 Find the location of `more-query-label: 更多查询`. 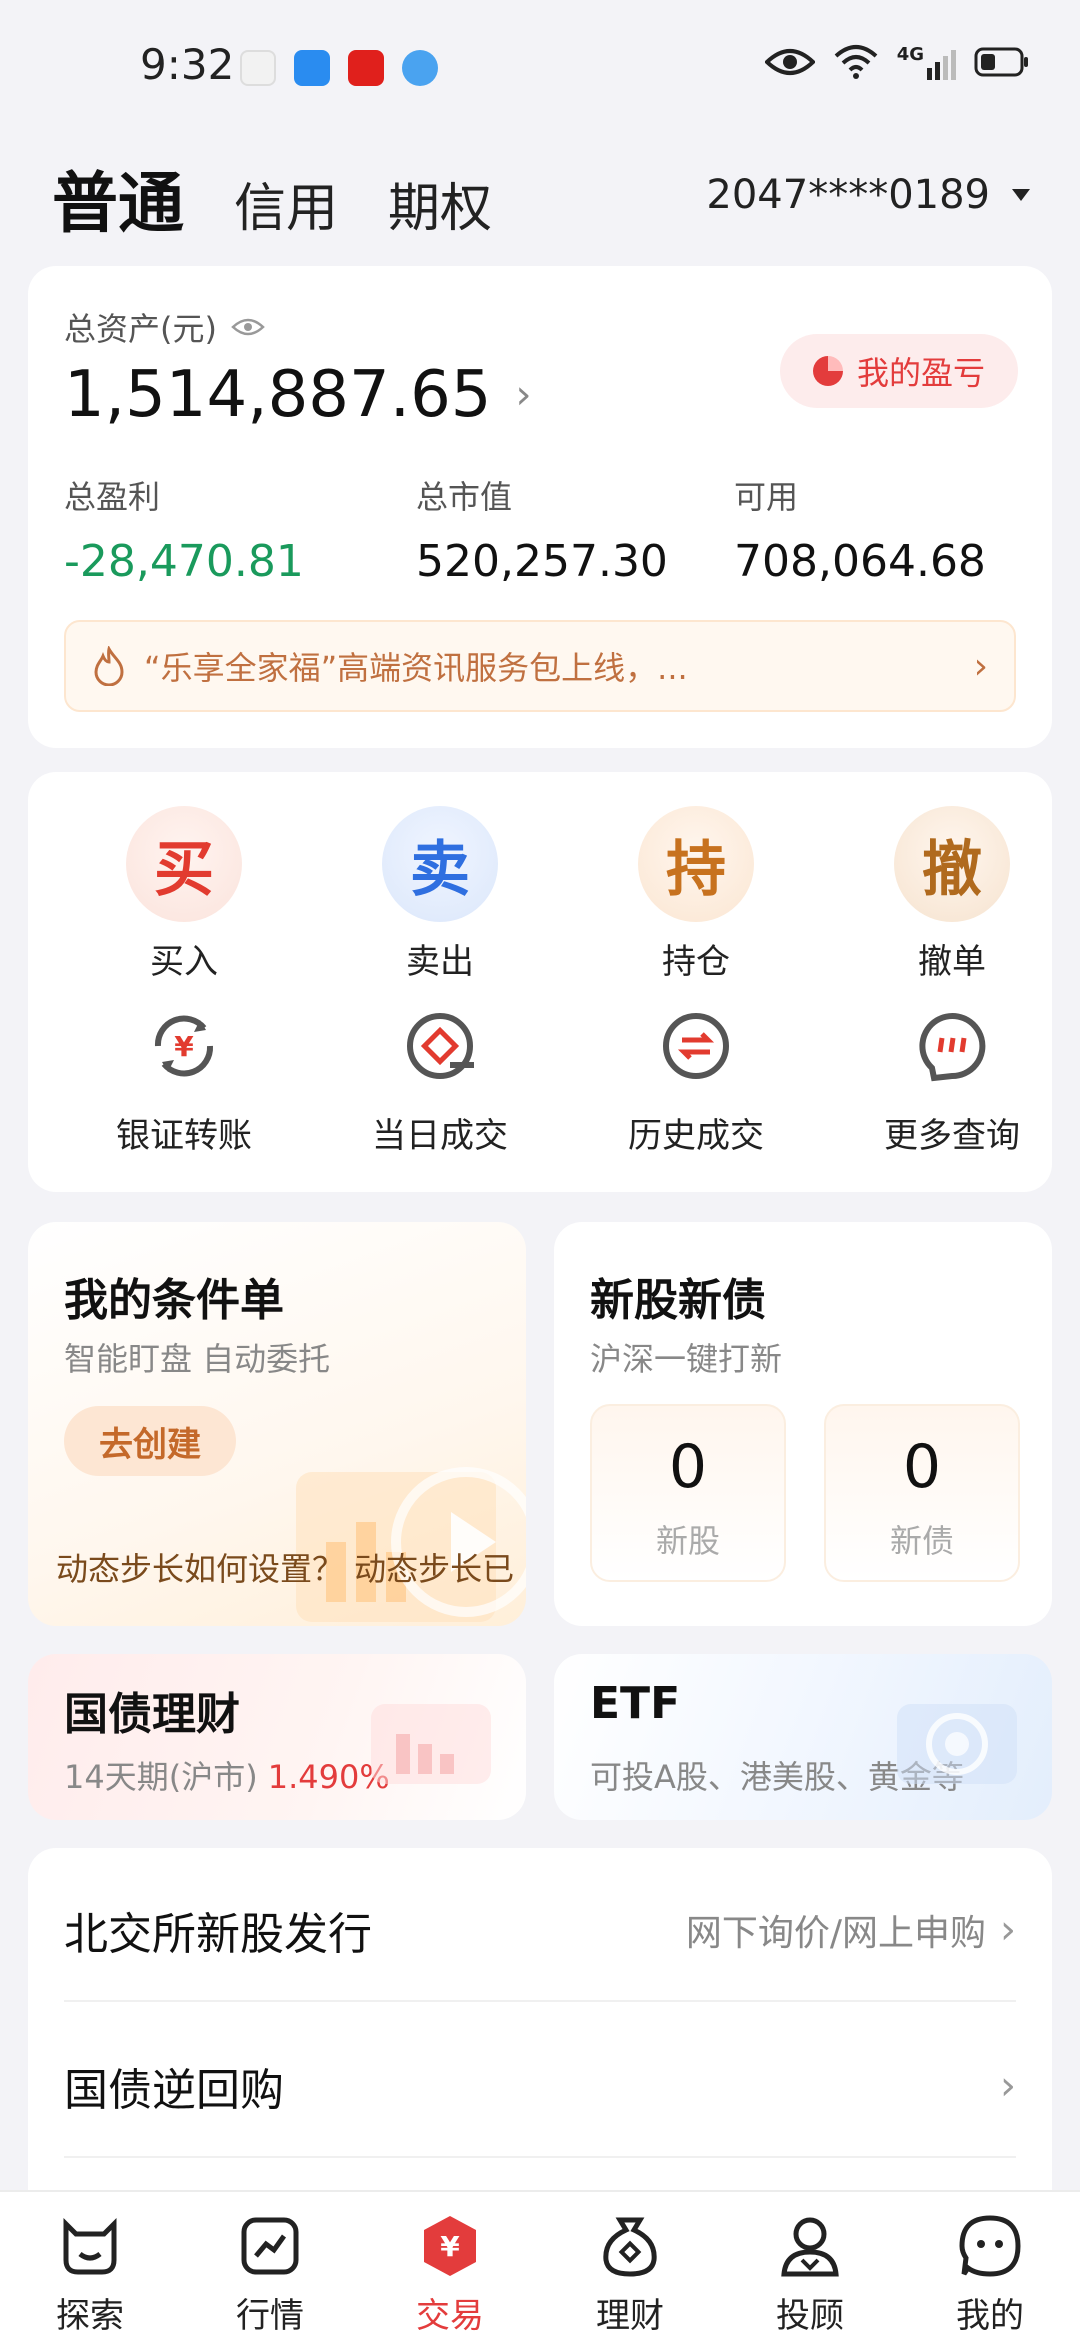

more-query-label: 更多查询 is located at coordinates (952, 1136).